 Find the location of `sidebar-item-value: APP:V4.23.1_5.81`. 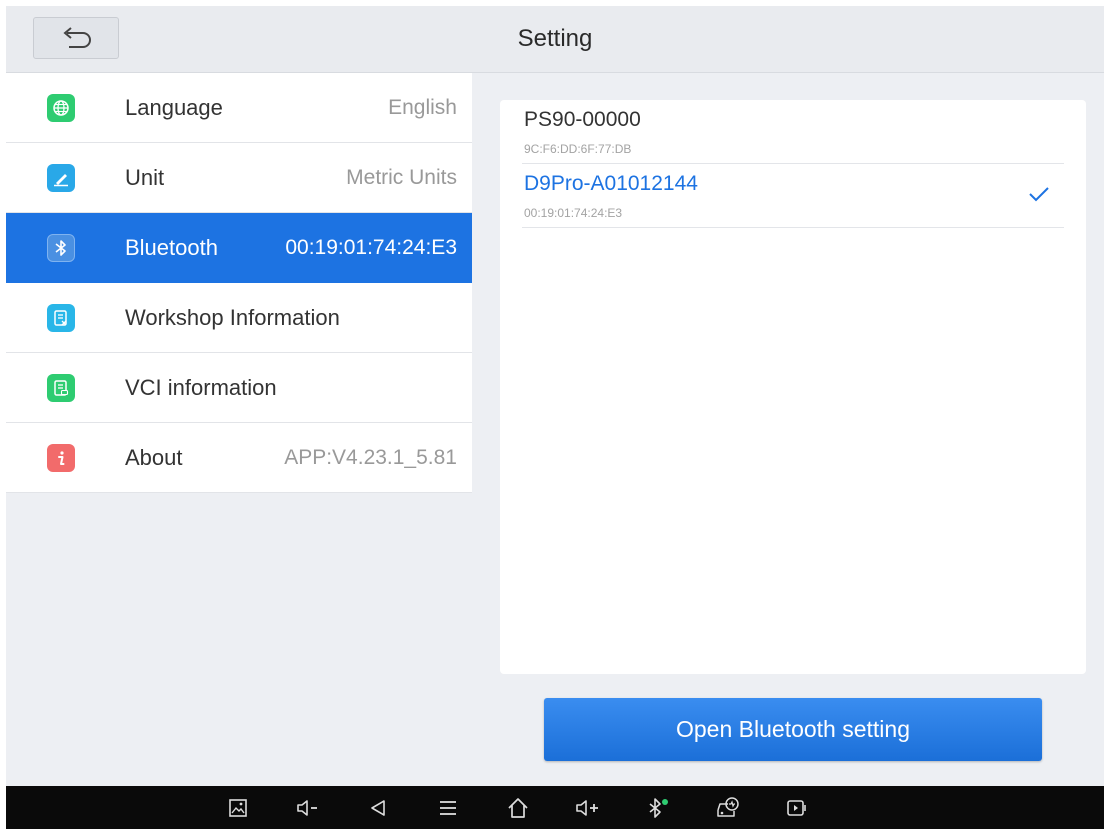

sidebar-item-value: APP:V4.23.1_5.81 is located at coordinates (370, 457).